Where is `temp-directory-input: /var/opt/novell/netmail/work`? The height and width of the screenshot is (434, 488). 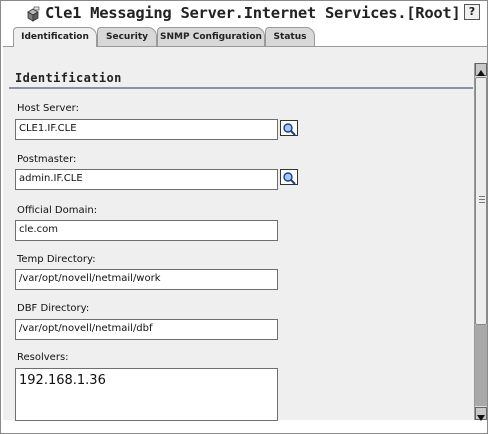 temp-directory-input: /var/opt/novell/netmail/work is located at coordinates (146, 279).